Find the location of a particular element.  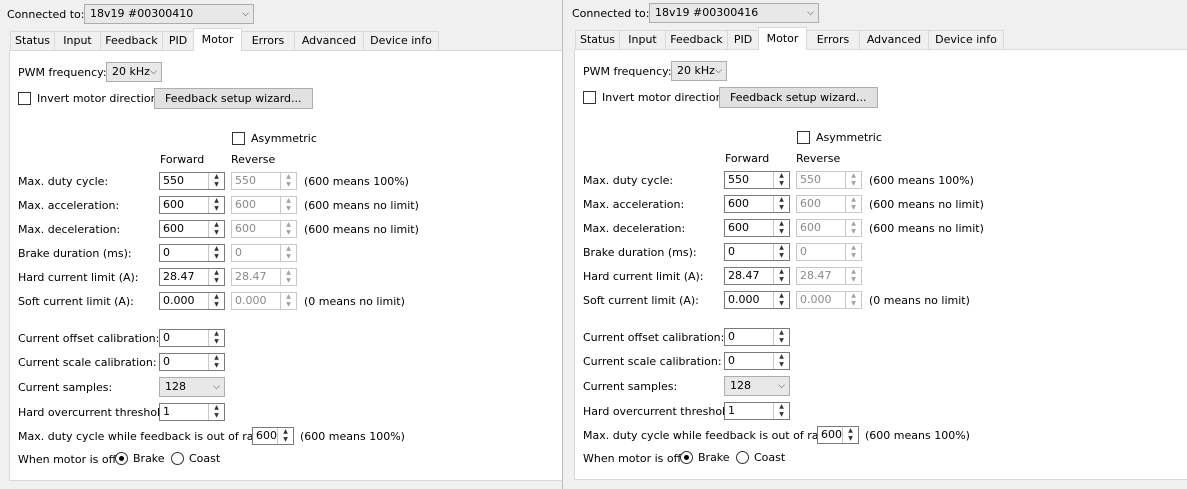

tab-motor: Motor is located at coordinates (217, 39).